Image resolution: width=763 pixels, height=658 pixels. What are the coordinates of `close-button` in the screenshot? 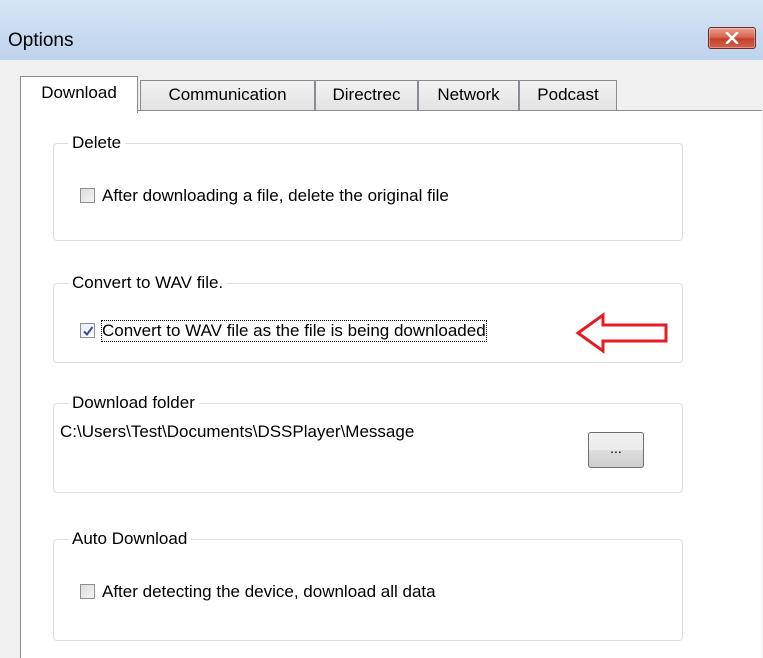 It's located at (732, 38).